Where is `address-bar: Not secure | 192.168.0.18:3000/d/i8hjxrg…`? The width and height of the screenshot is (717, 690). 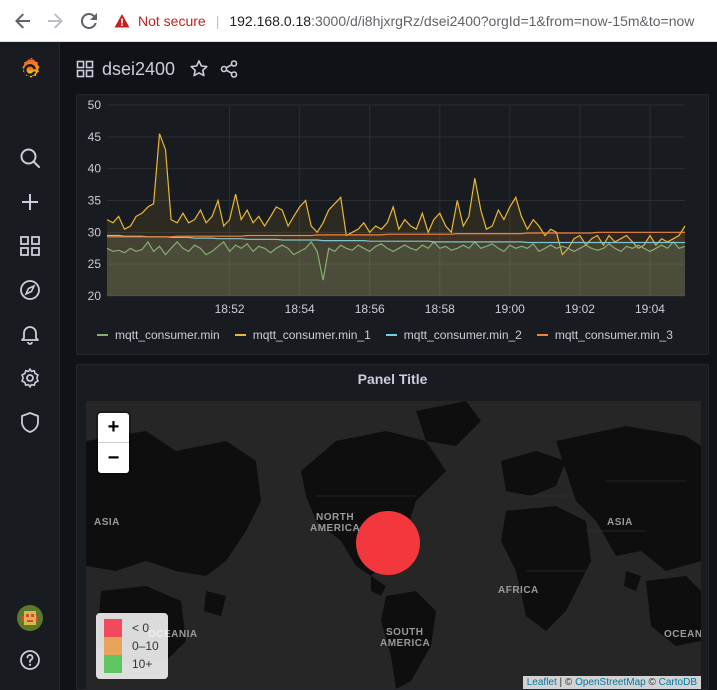 address-bar: Not secure | 192.168.0.18:3000/d/i8hjxrg… is located at coordinates (404, 21).